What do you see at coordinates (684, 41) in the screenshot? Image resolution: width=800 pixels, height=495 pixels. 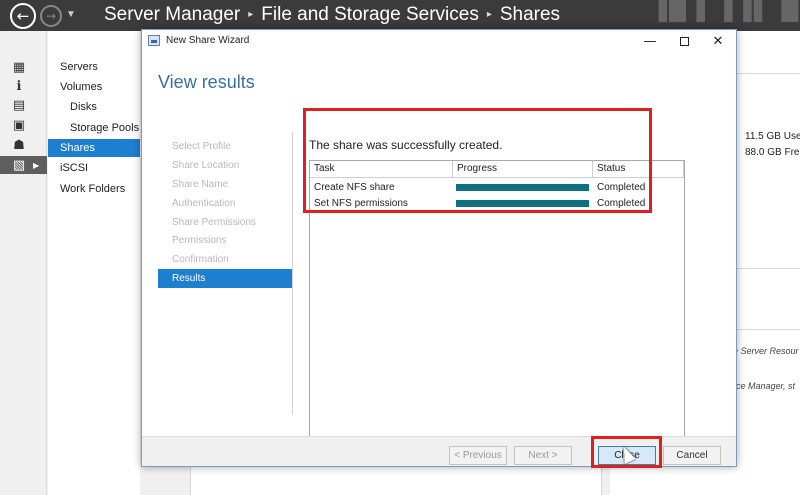 I see `maximize-icon` at bounding box center [684, 41].